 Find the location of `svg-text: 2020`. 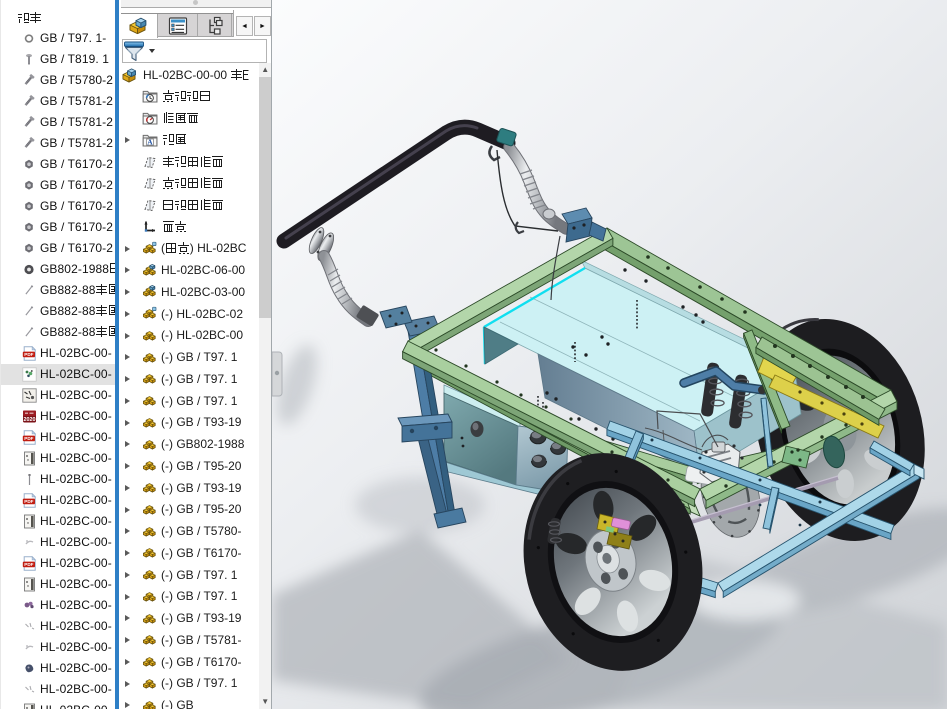

svg-text: 2020 is located at coordinates (30, 420).